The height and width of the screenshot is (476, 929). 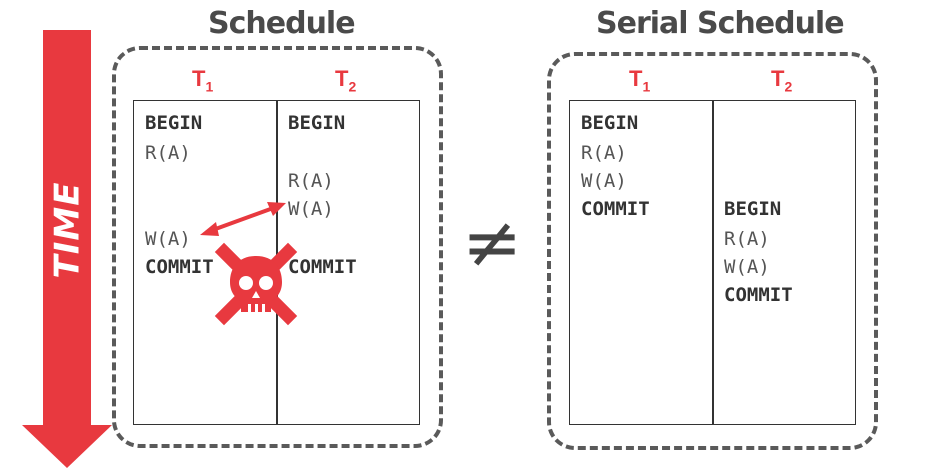 What do you see at coordinates (720, 23) in the screenshot?
I see `serial-schedule-title: Serial Schedule` at bounding box center [720, 23].